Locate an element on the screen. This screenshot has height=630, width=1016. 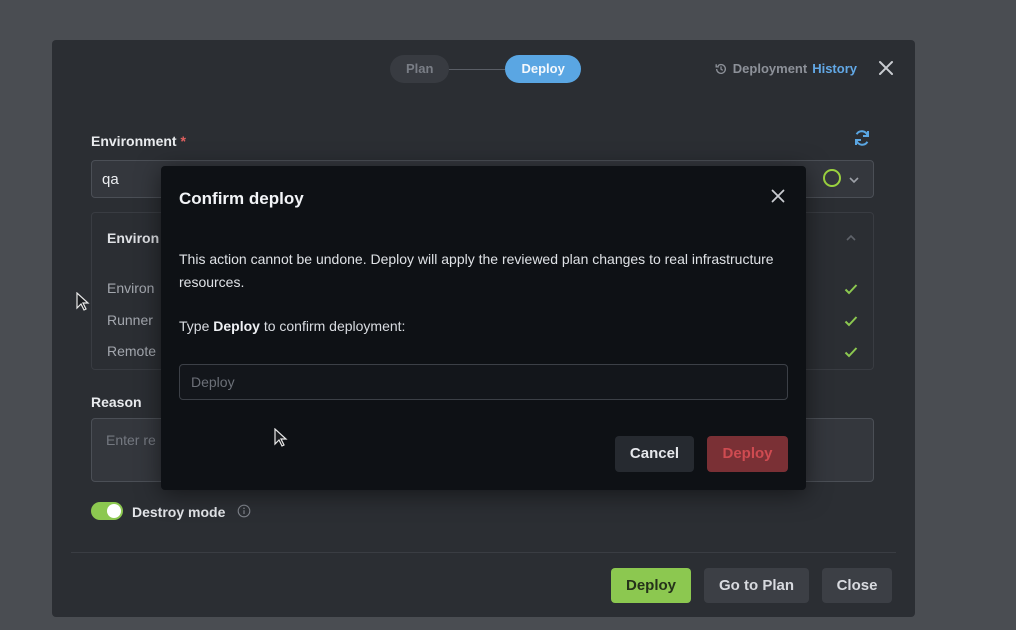
check-row-label: Remote is located at coordinates (132, 351).